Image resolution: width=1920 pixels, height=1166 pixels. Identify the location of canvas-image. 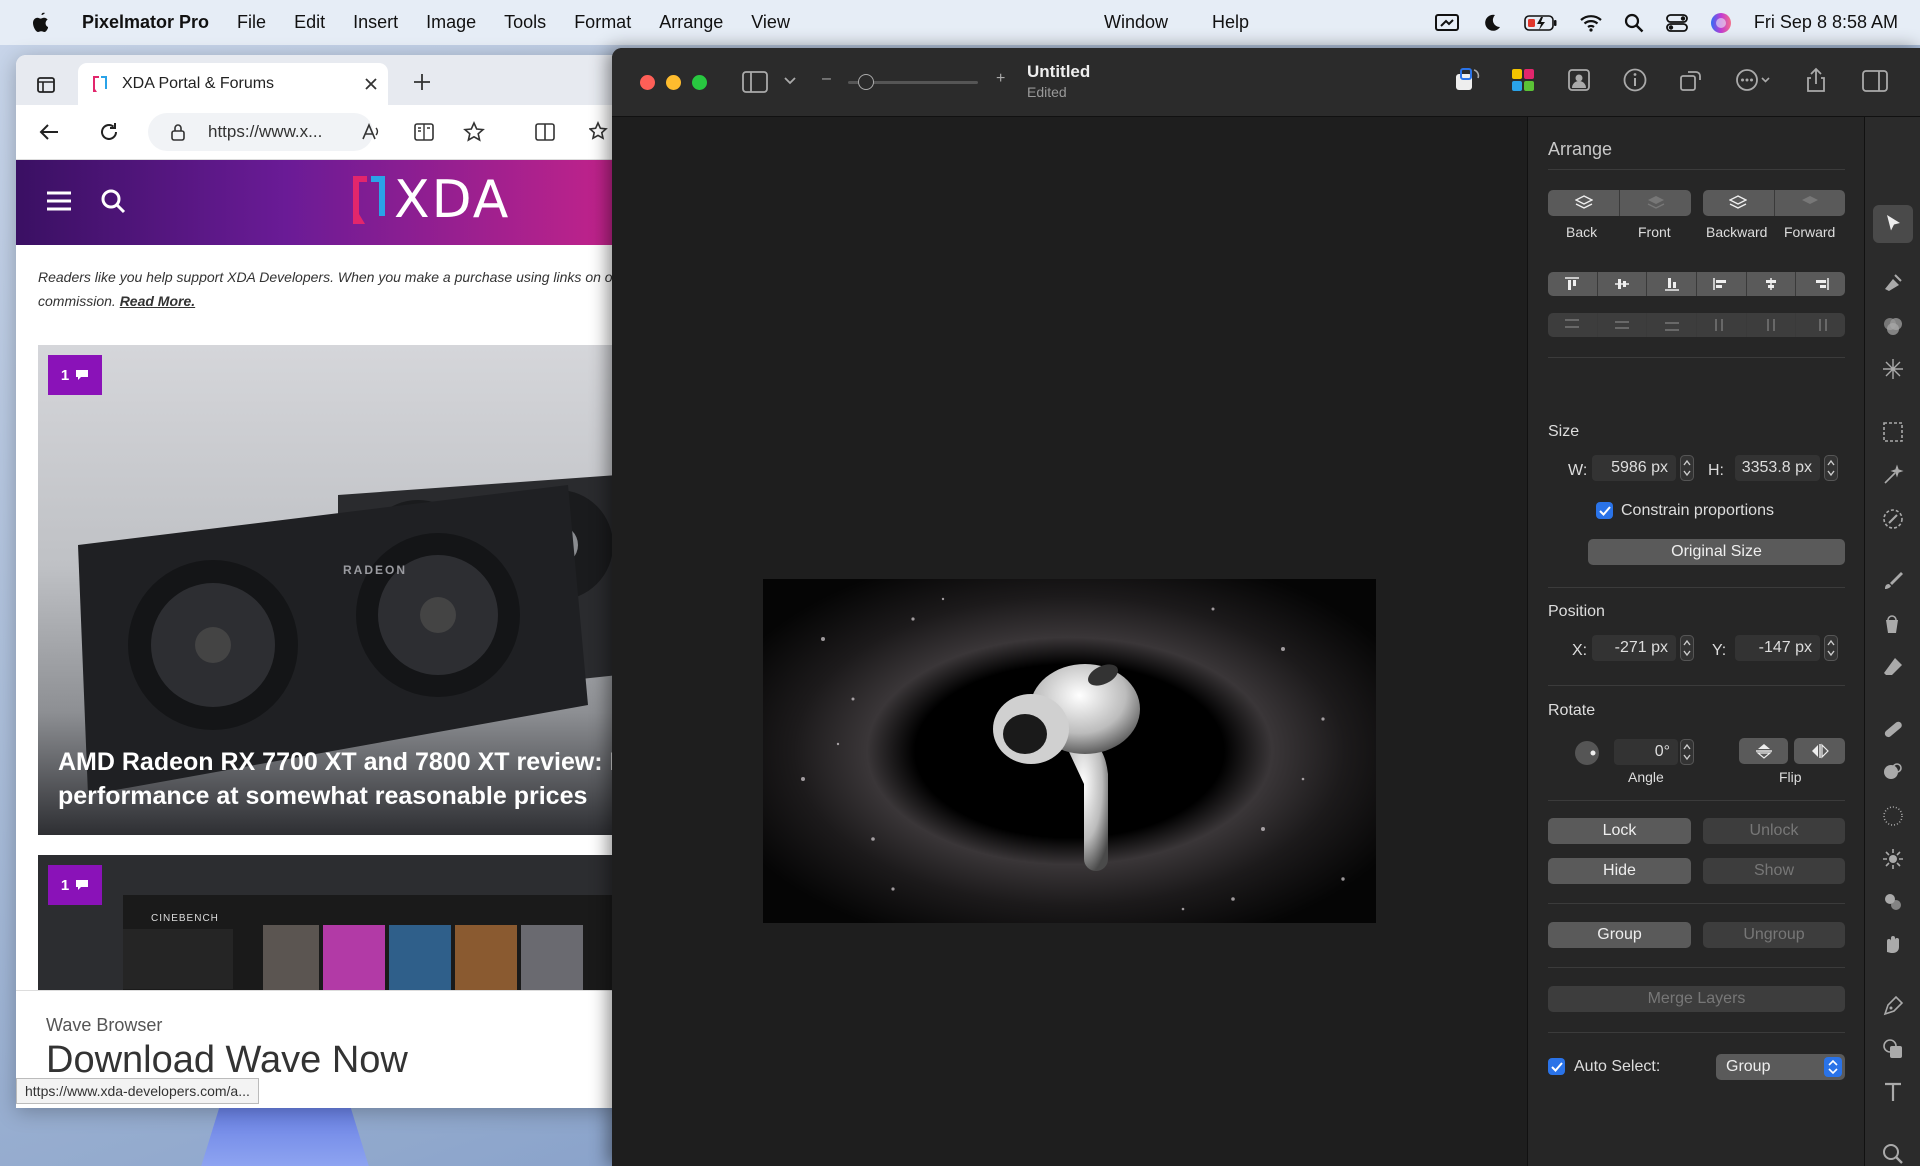
(1069, 751).